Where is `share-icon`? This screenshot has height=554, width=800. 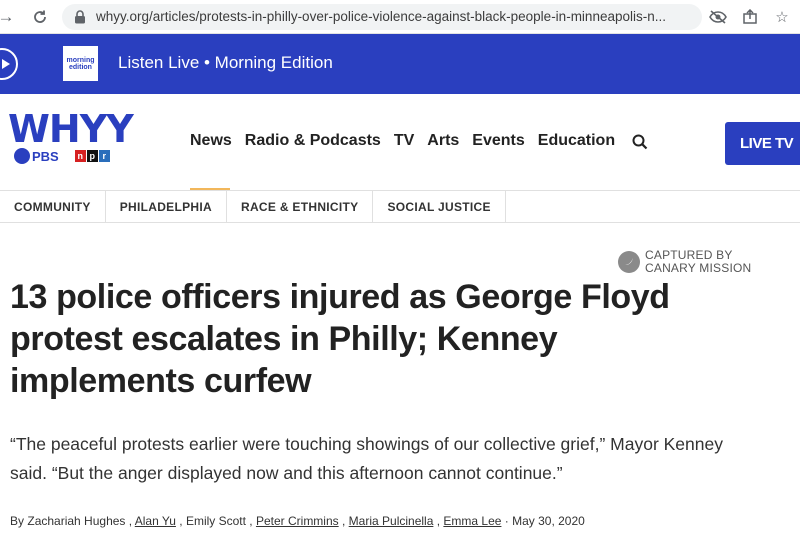 share-icon is located at coordinates (750, 17).